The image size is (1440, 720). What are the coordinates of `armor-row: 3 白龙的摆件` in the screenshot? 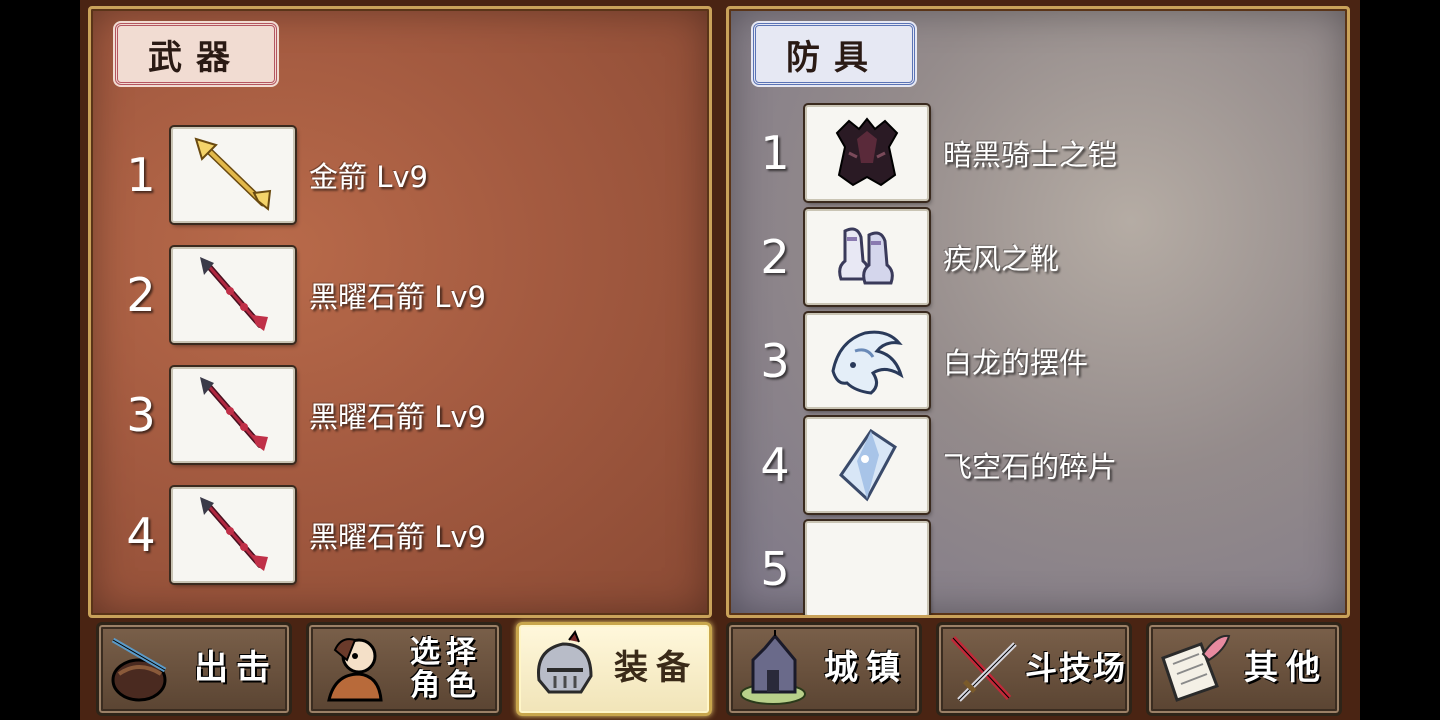 It's located at (916, 361).